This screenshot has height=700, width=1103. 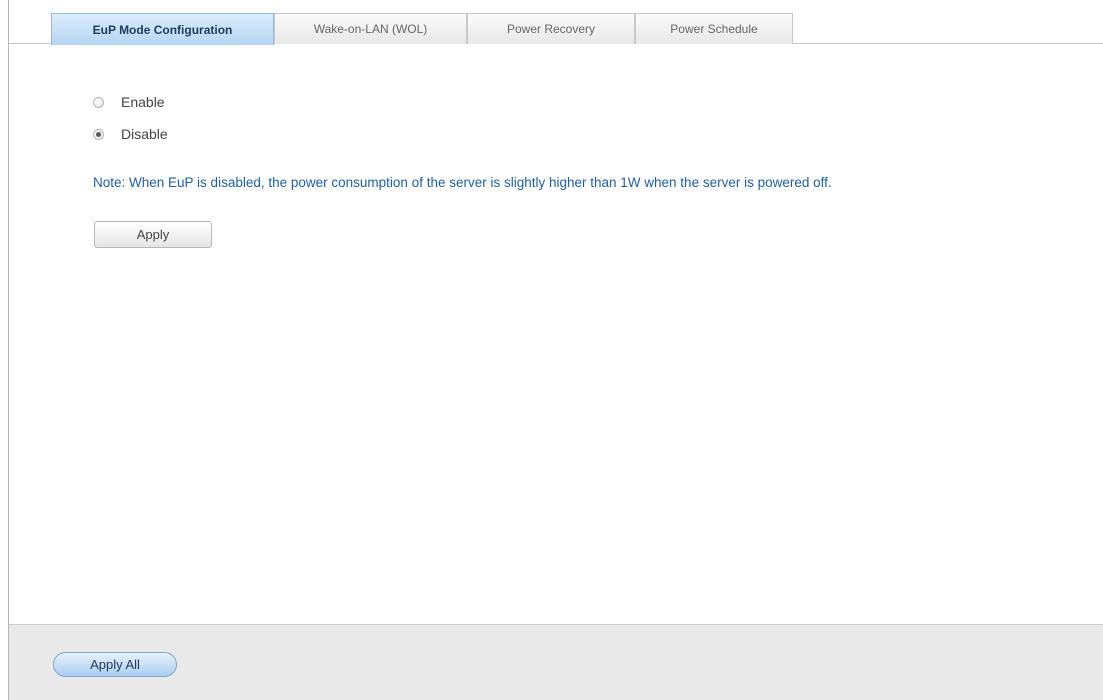 I want to click on tab-wake-on-lan: Wake-on-LAN (WOL), so click(x=370, y=28).